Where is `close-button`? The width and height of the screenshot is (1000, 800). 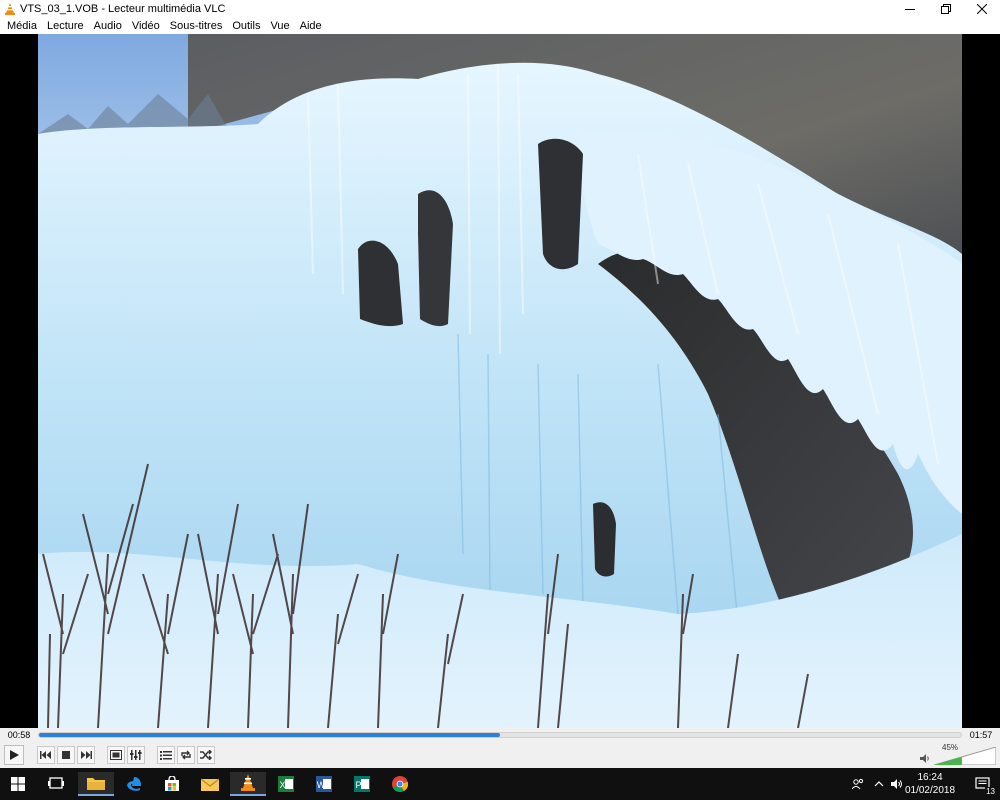
close-button is located at coordinates (982, 8).